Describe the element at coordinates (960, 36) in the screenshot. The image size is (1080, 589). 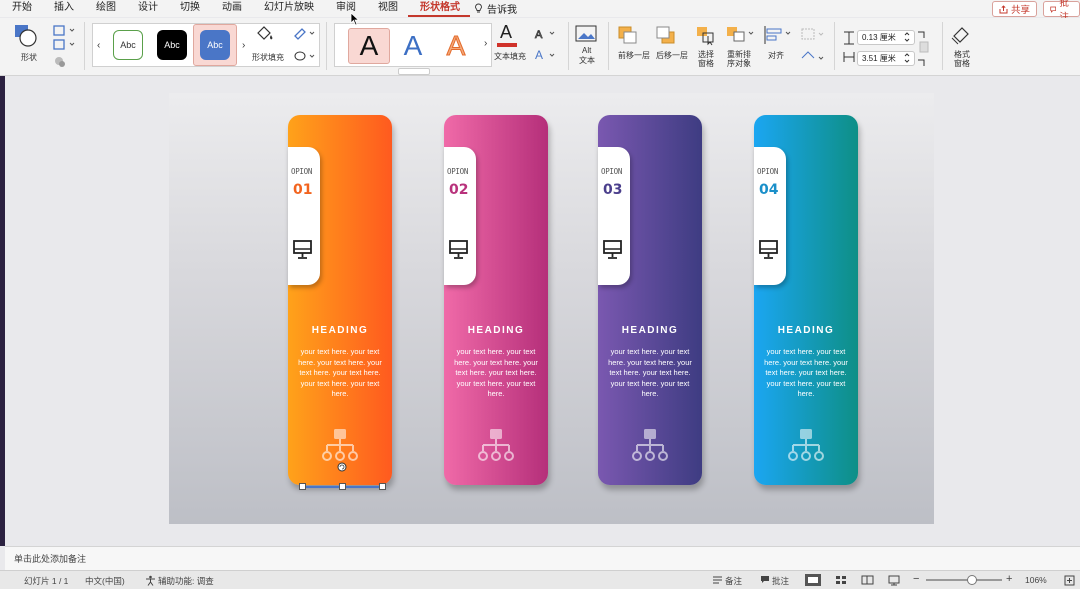
I see `format-pane-icon` at that location.